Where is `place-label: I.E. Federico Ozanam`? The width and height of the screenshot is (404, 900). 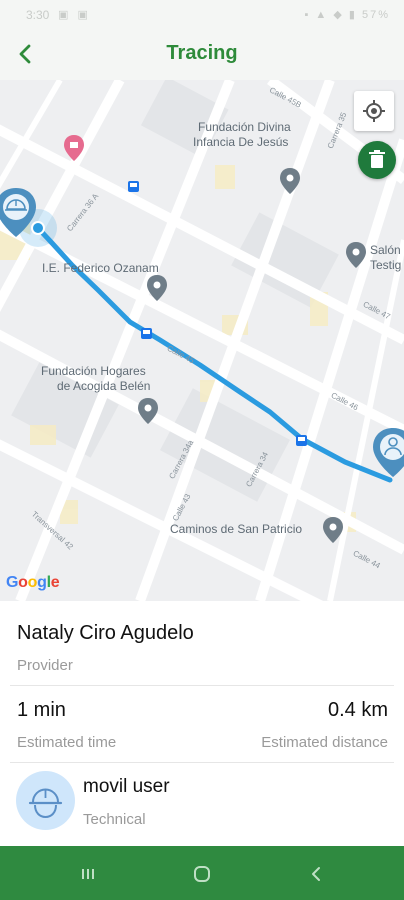
place-label: I.E. Federico Ozanam is located at coordinates (100, 268).